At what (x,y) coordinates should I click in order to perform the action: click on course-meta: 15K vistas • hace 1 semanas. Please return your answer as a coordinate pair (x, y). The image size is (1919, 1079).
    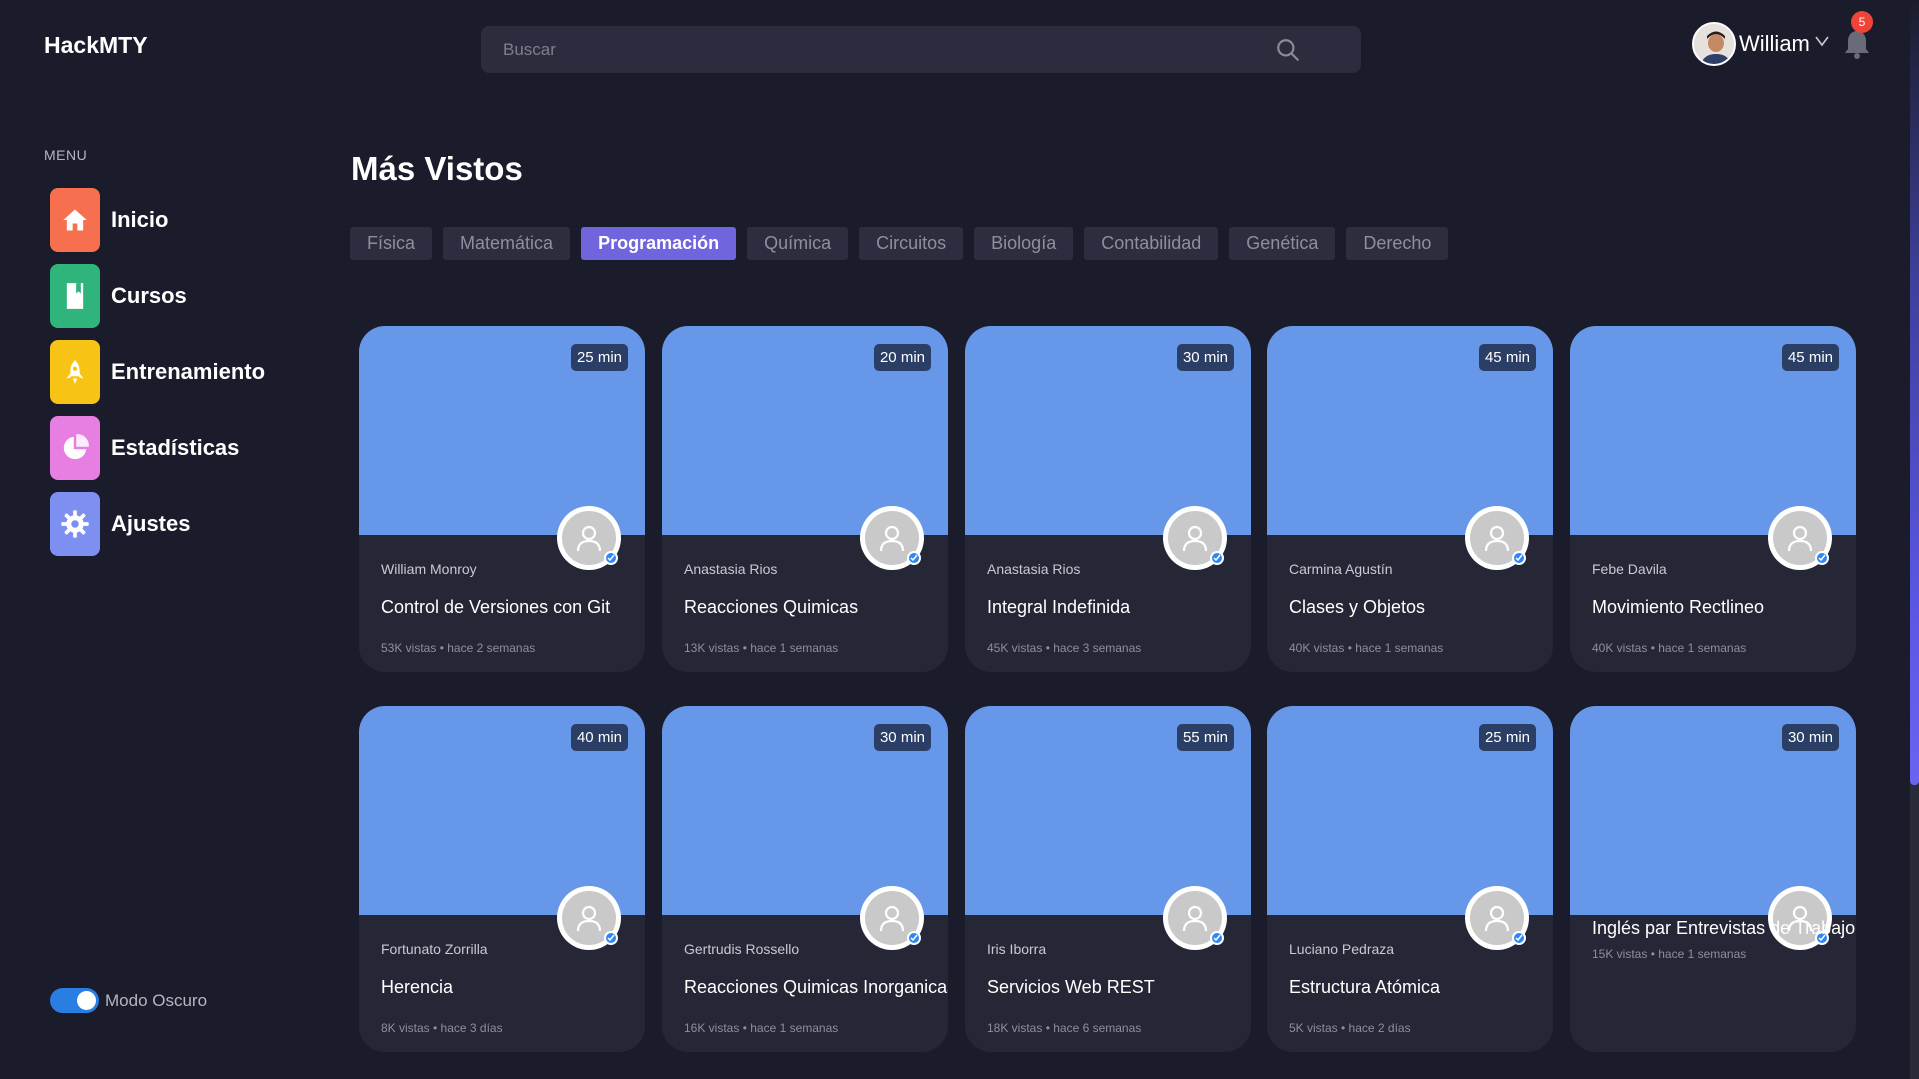
    Looking at the image, I should click on (1669, 954).